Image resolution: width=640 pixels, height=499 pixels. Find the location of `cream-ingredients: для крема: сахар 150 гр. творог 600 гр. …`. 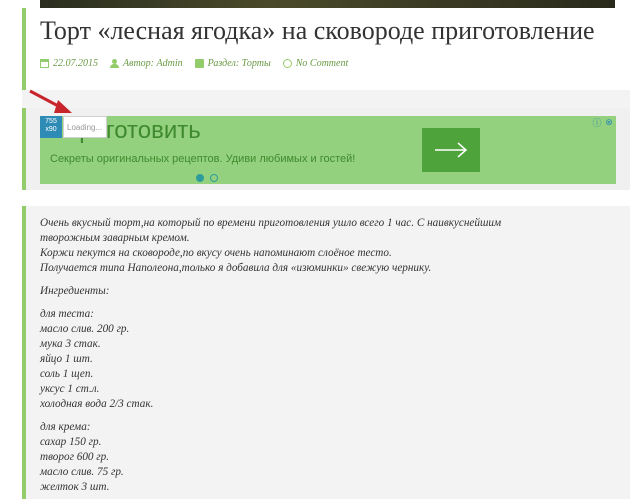

cream-ingredients: для крема: сахар 150 гр. творог 600 гр. … is located at coordinates (82, 457).